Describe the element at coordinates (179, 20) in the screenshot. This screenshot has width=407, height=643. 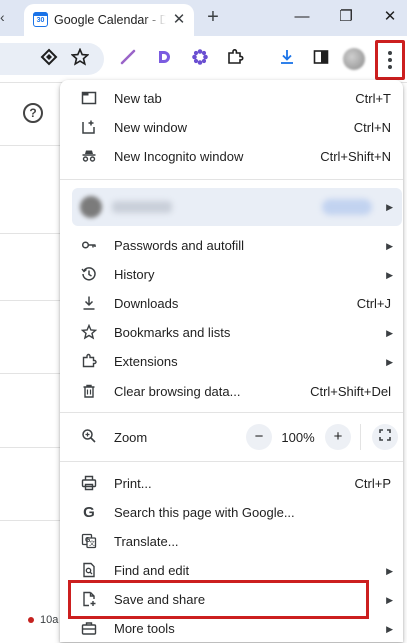
I see `tab-close-icon: ✕` at that location.